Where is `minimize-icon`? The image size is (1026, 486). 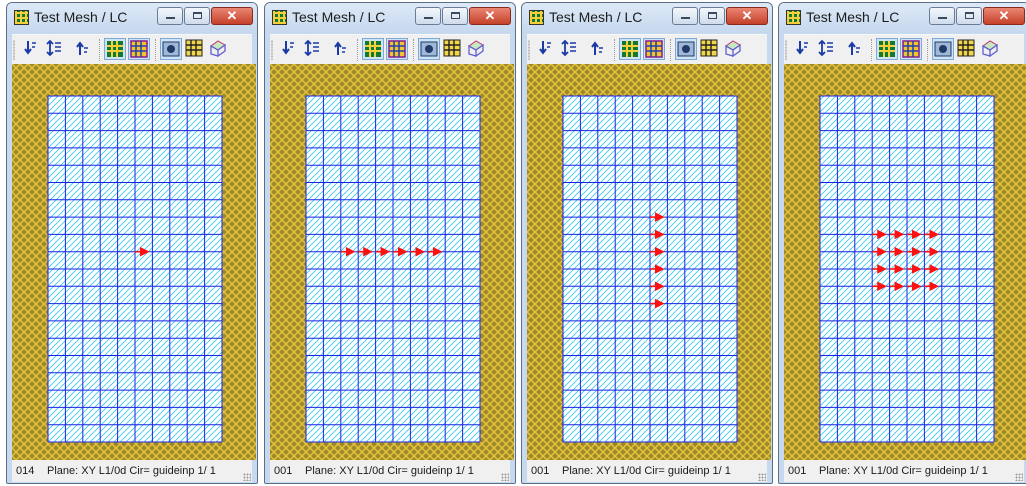 minimize-icon is located at coordinates (170, 18).